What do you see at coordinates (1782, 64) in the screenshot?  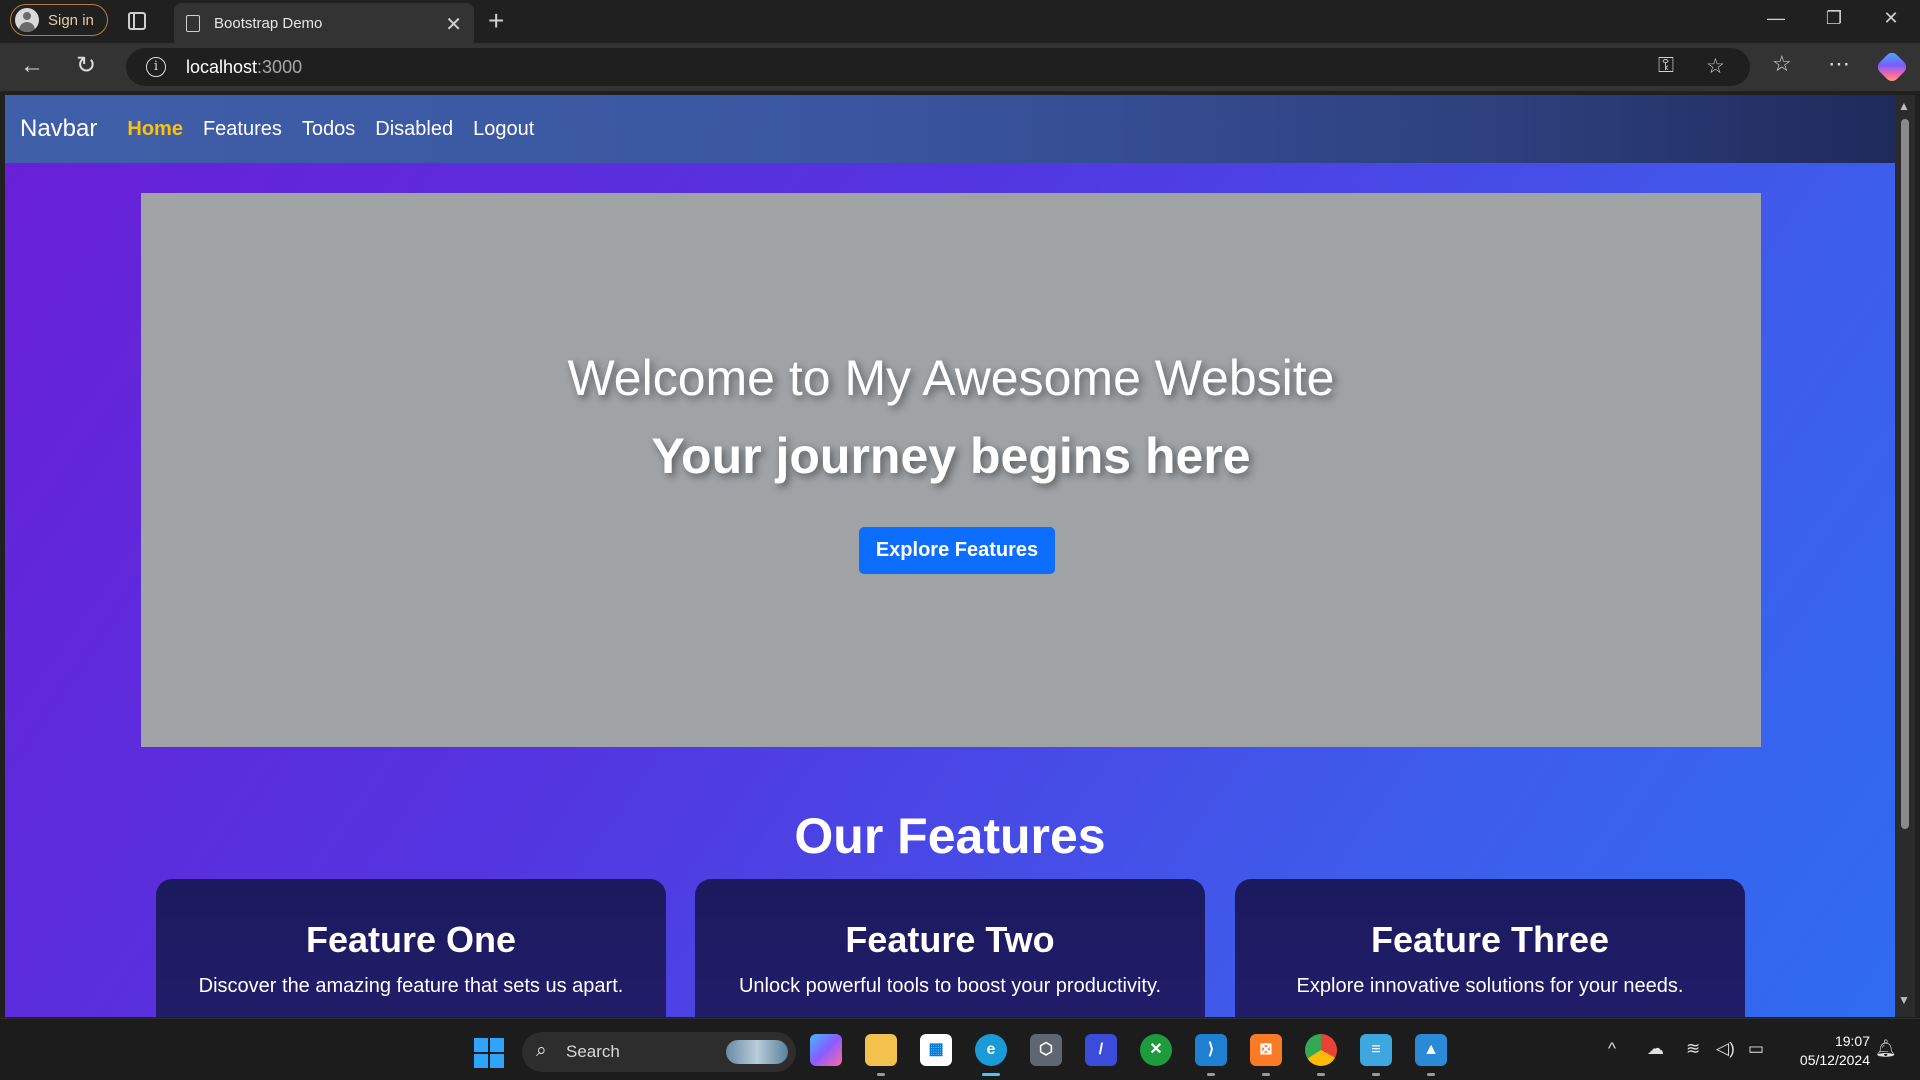 I see `favorites-list-icon: ☆` at bounding box center [1782, 64].